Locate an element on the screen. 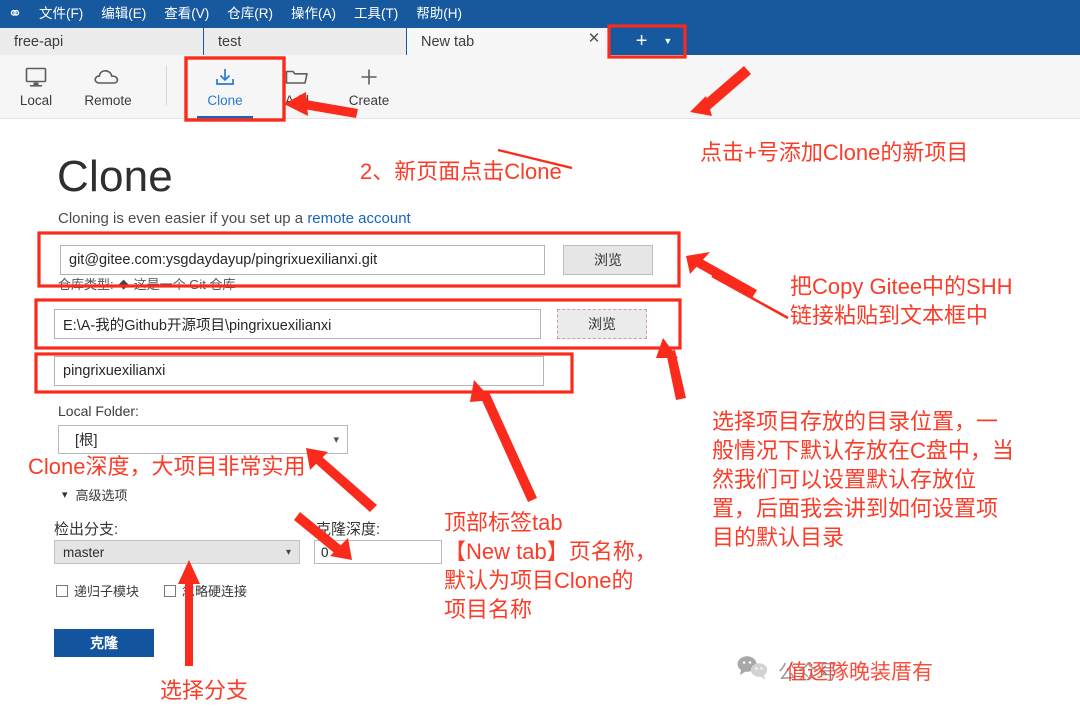 The height and width of the screenshot is (714, 1080). annotation-select-branch: 选择分支 is located at coordinates (204, 690).